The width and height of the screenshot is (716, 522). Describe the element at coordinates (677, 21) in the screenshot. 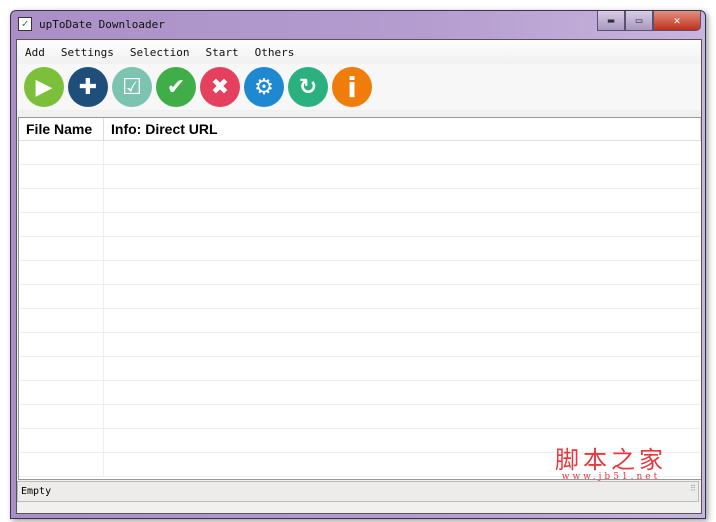

I see `close-button: ✕` at that location.